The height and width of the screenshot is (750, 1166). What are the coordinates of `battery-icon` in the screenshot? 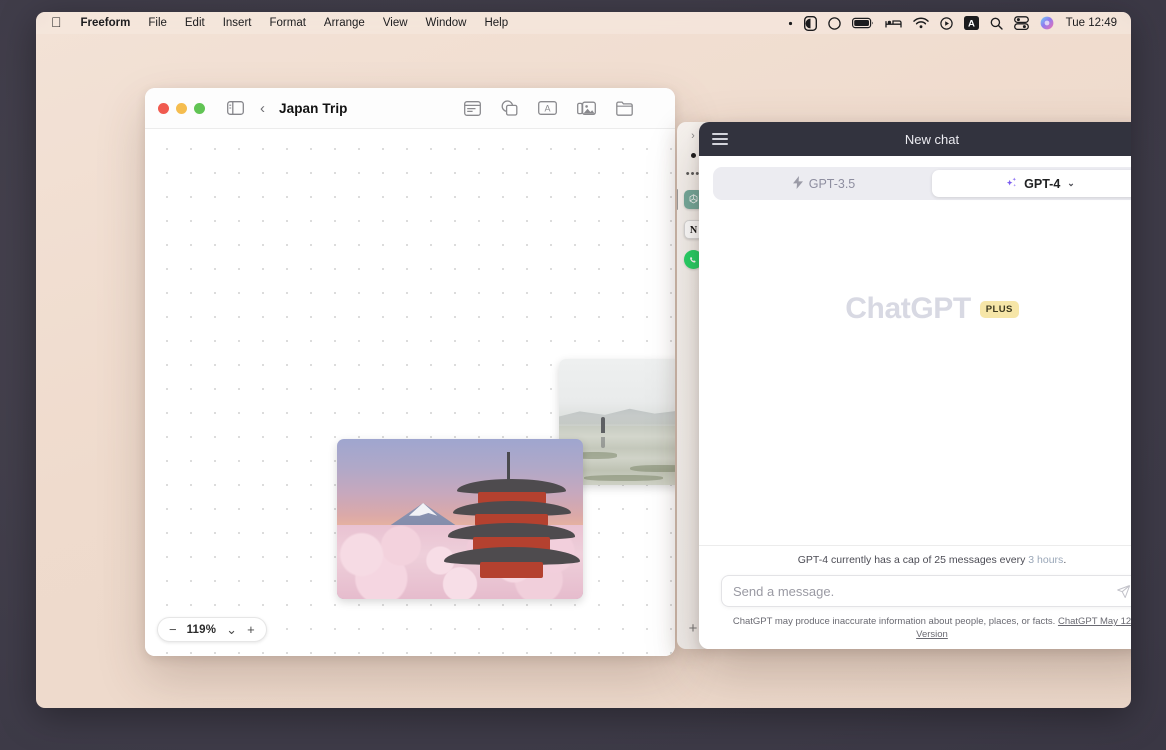 It's located at (862, 23).